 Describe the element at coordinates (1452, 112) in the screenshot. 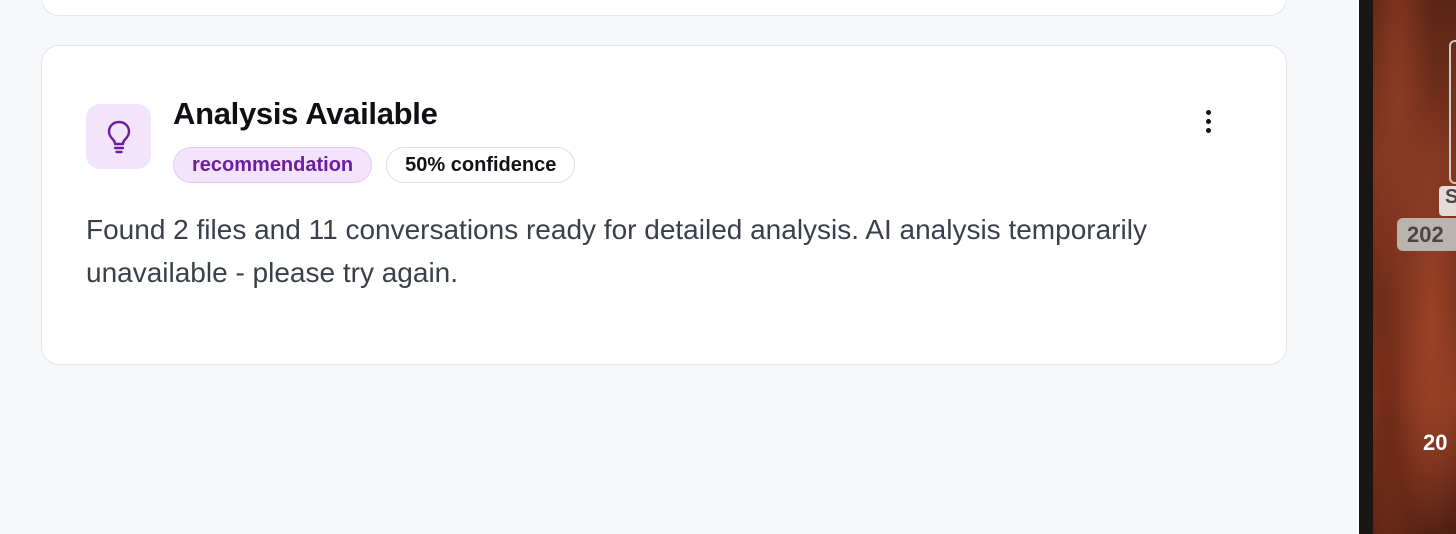

I see `desktop-widget` at that location.